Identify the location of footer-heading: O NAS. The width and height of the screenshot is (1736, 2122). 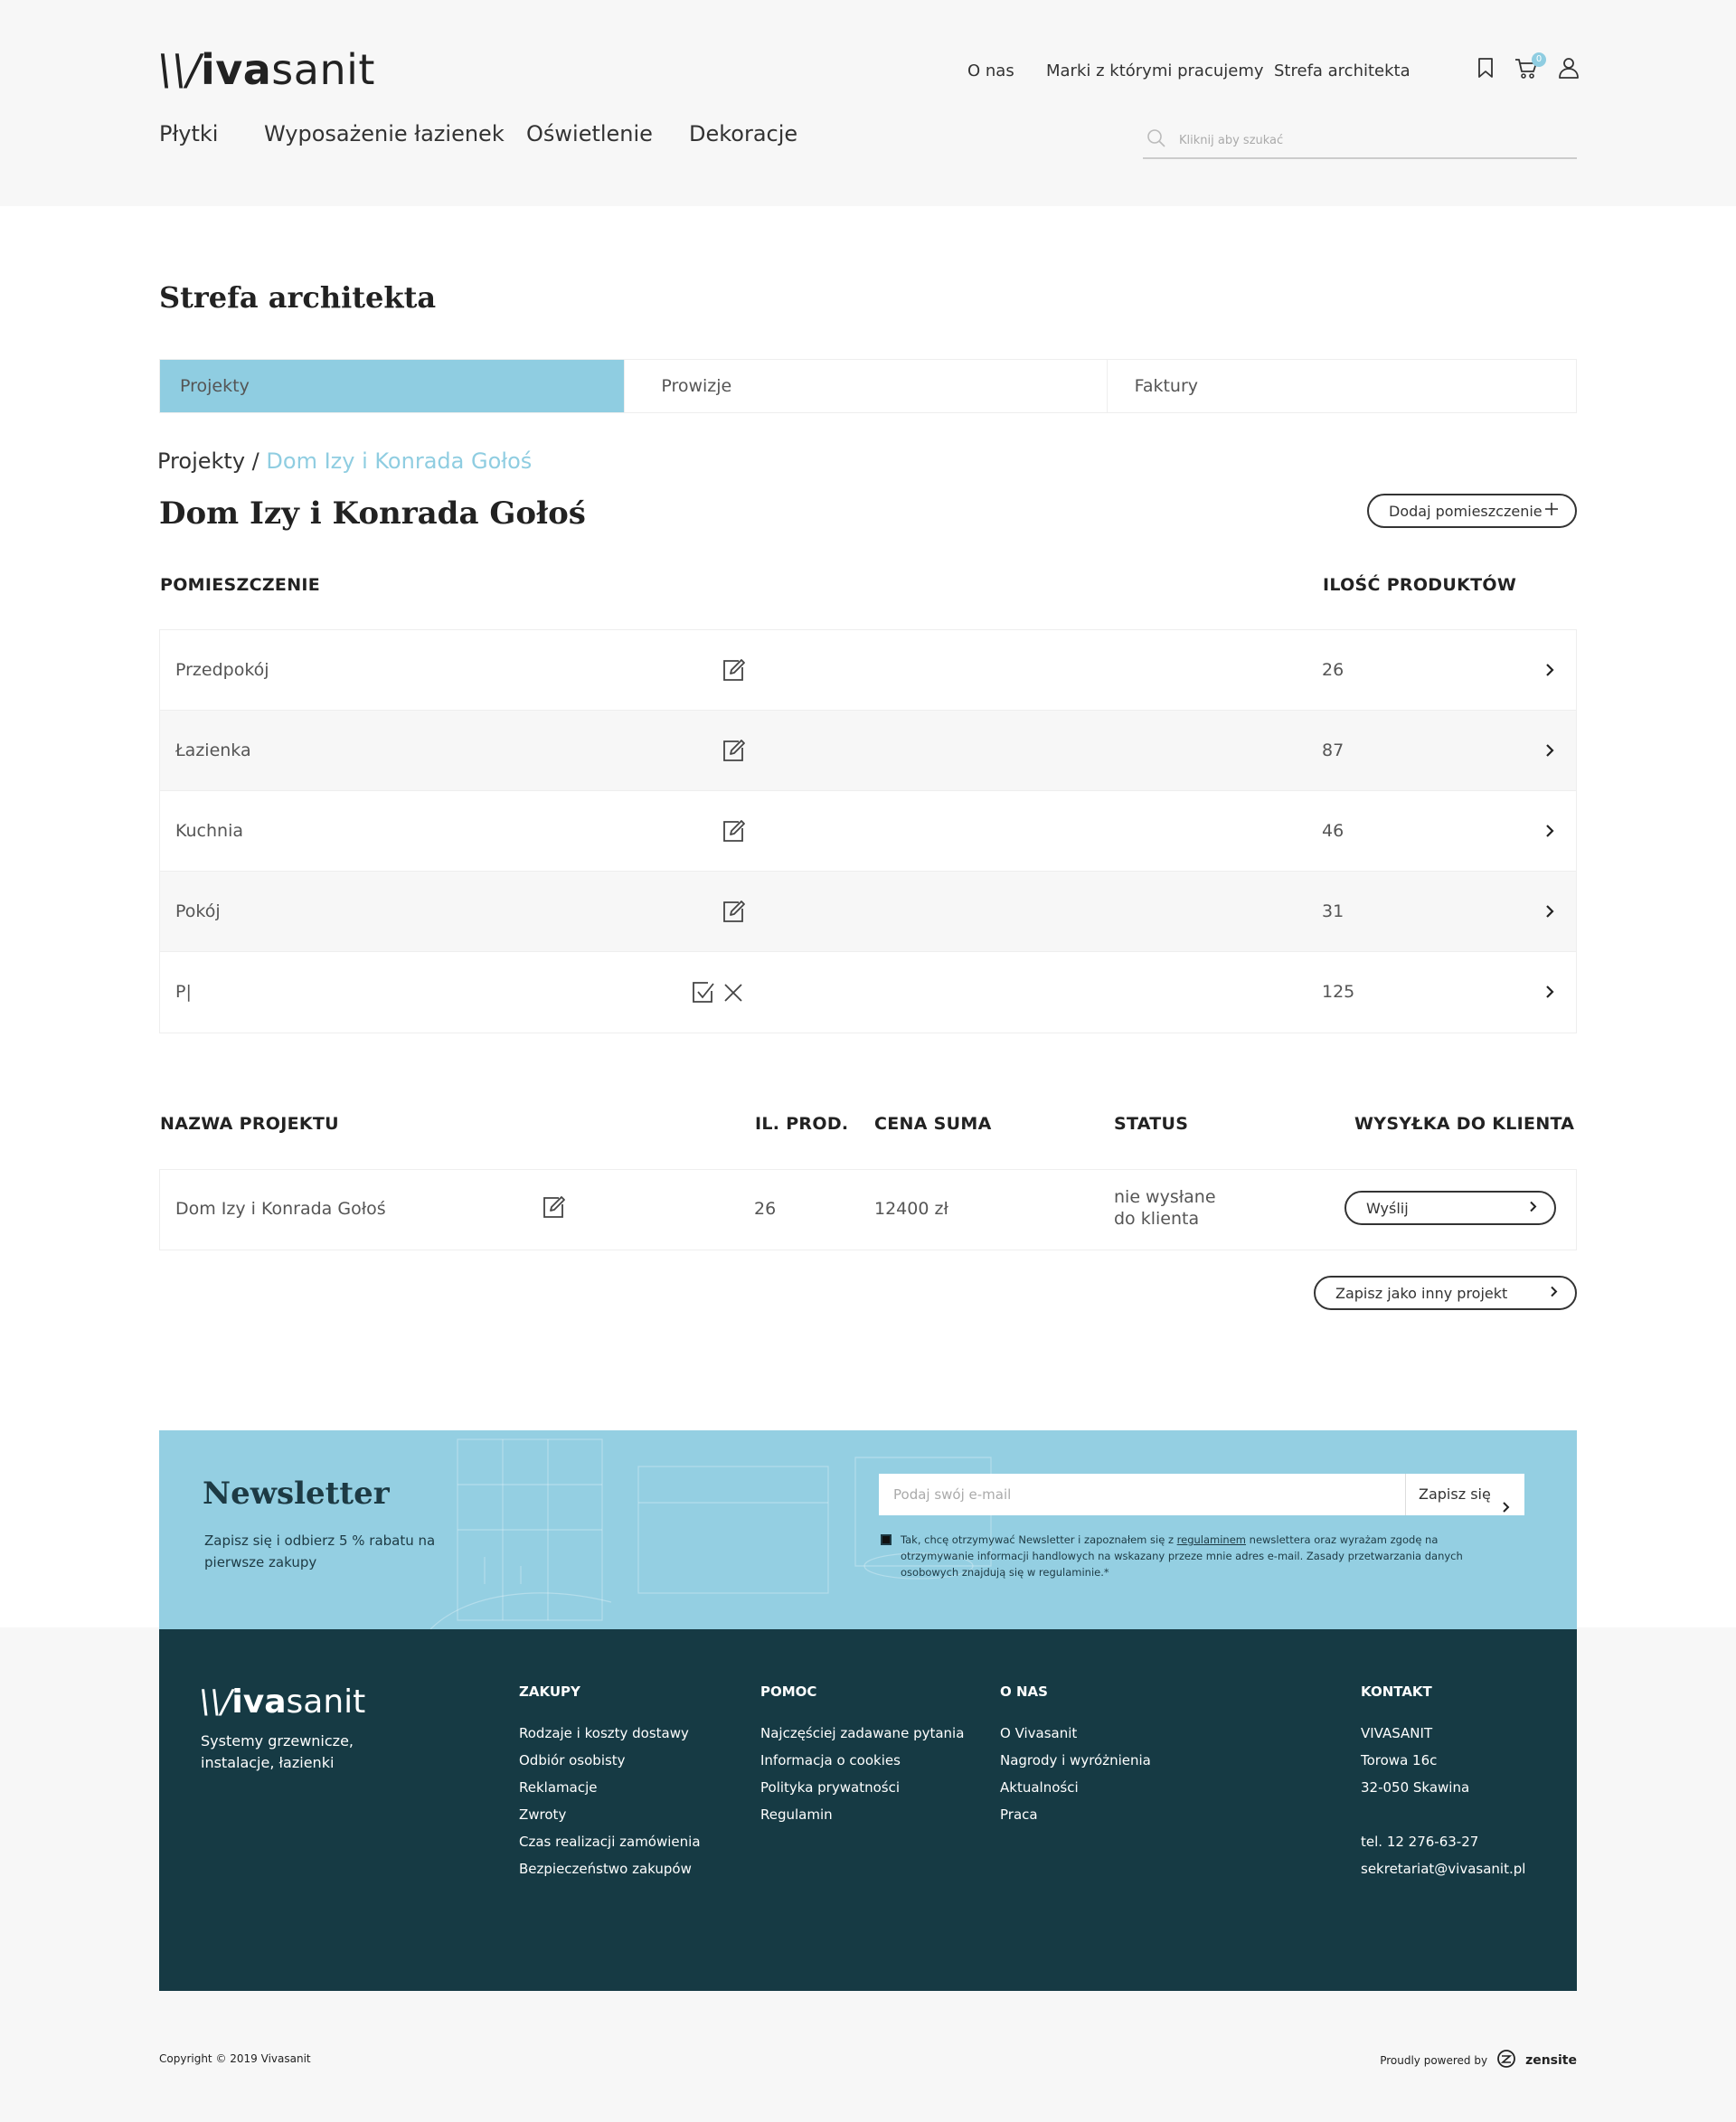
(1024, 1691).